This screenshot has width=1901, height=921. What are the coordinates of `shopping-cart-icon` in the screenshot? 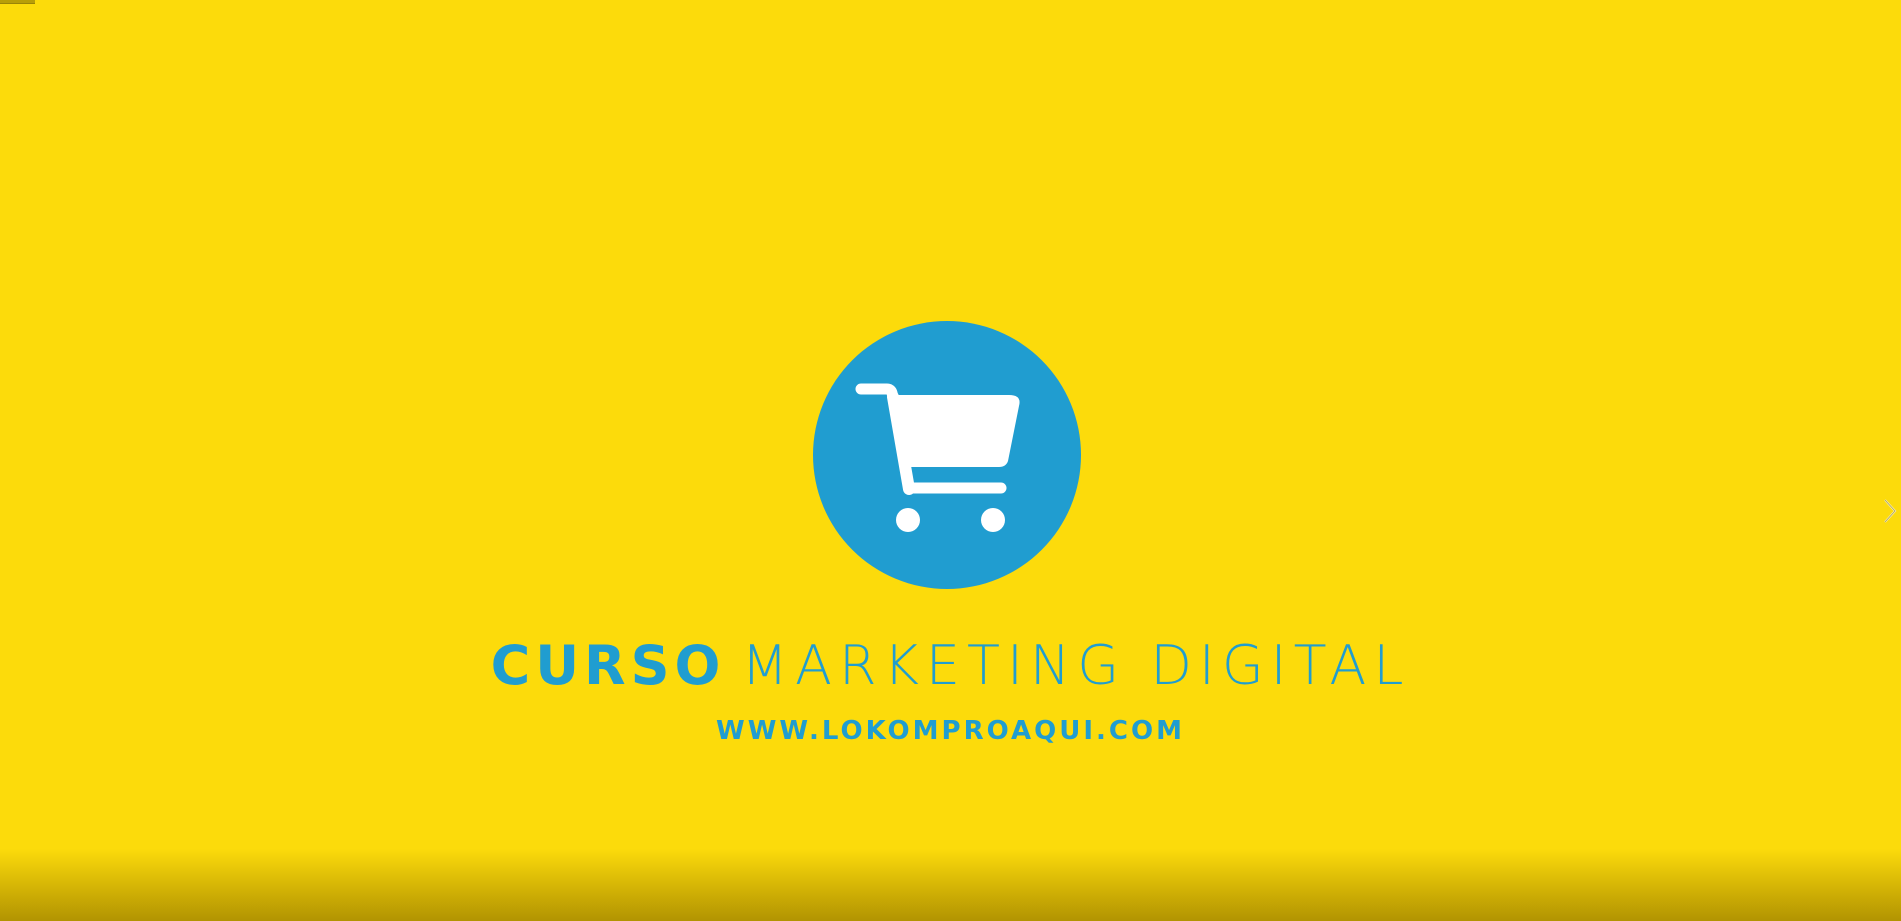 It's located at (937, 457).